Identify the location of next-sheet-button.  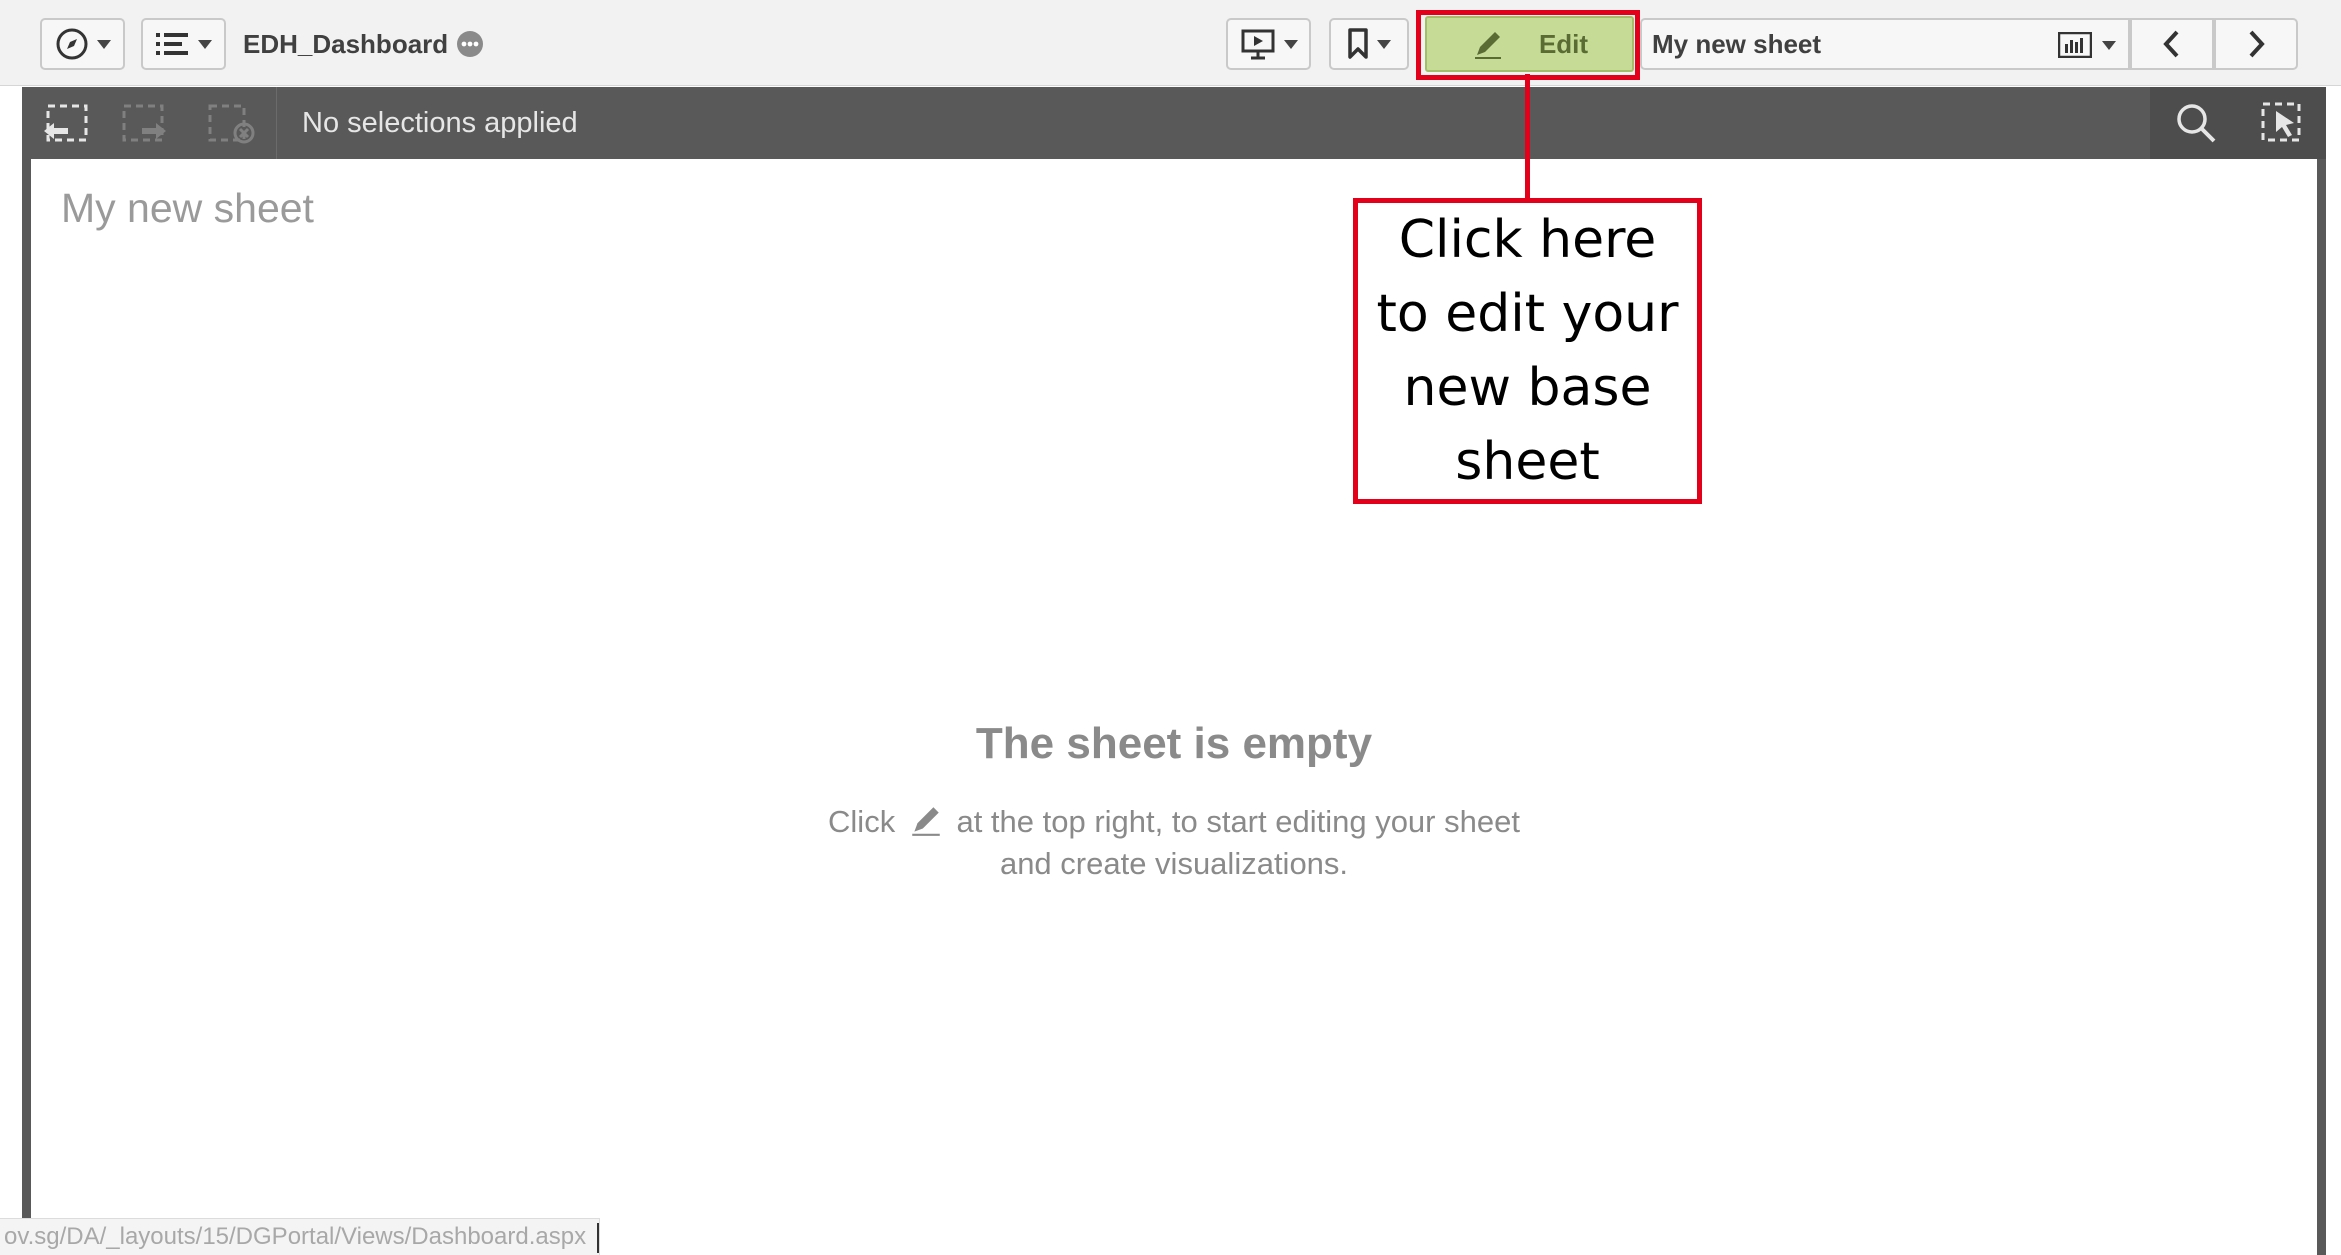
(2256, 44).